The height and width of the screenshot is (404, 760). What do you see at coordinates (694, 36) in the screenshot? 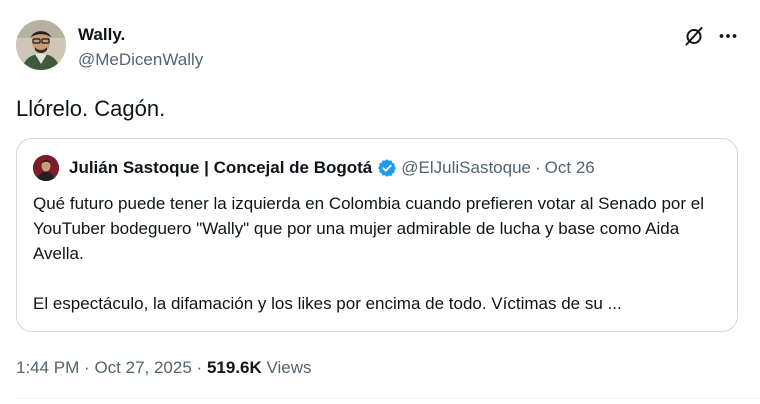
I see `grok-icon` at bounding box center [694, 36].